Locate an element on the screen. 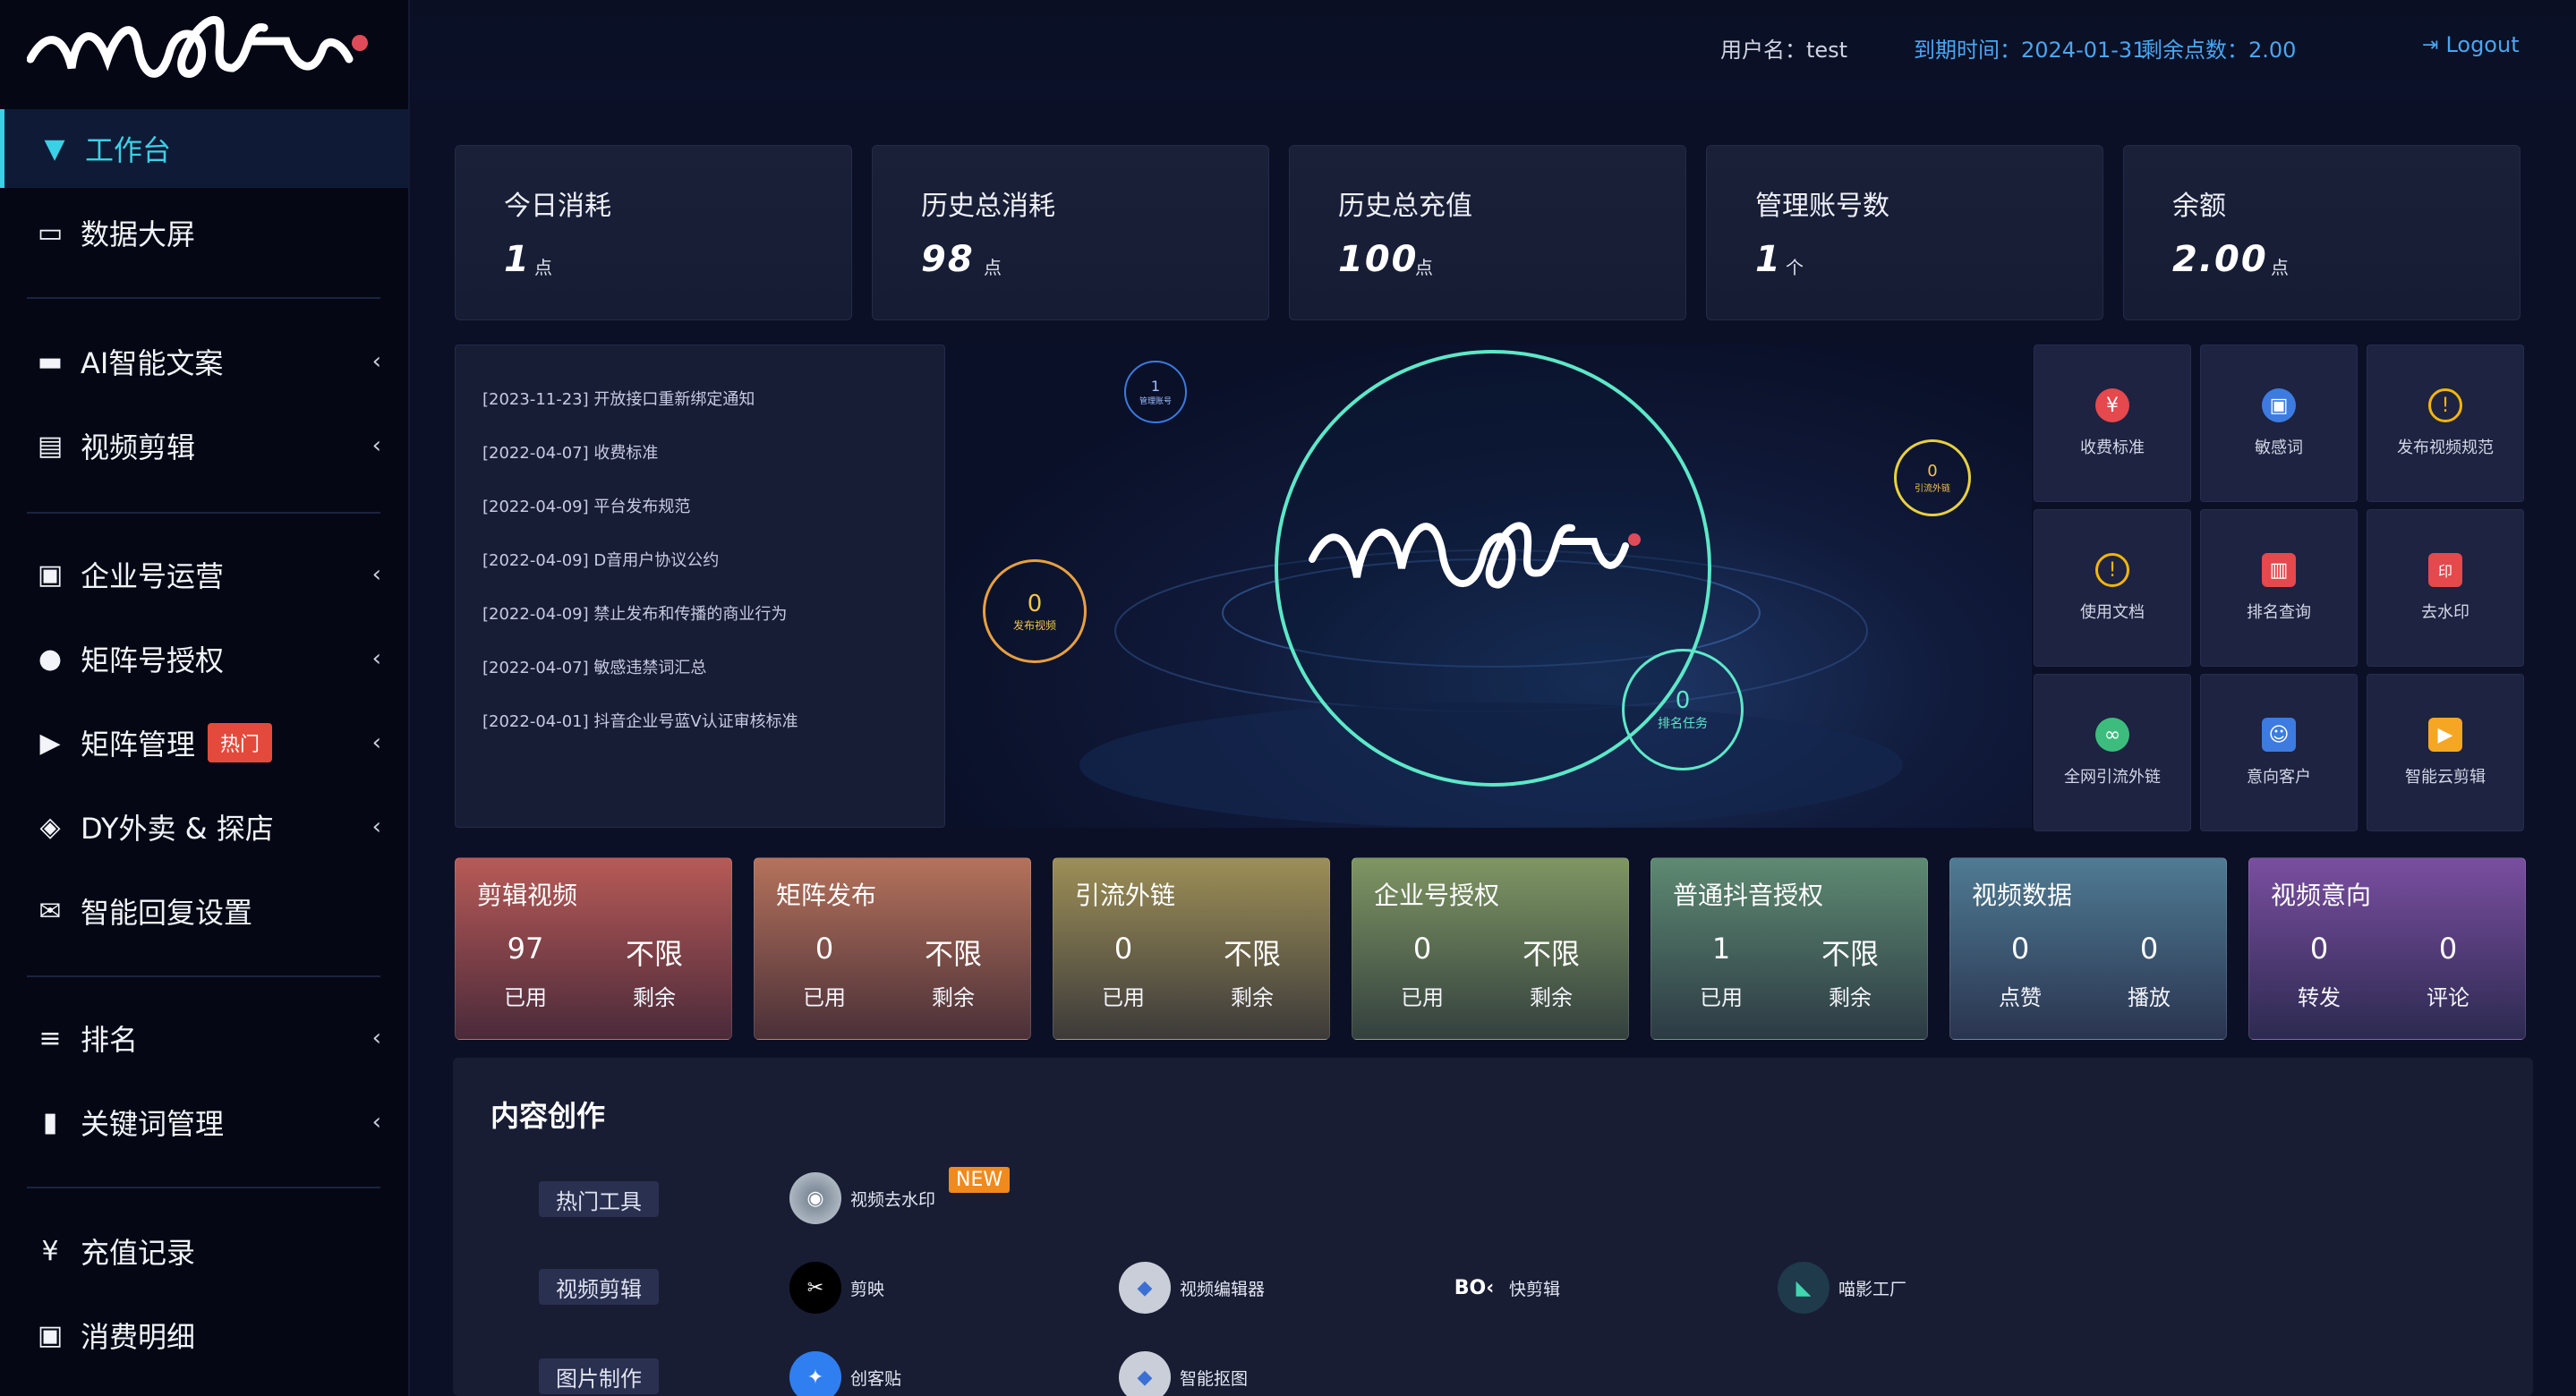 The width and height of the screenshot is (2576, 1396). molti-logo is located at coordinates (206, 51).